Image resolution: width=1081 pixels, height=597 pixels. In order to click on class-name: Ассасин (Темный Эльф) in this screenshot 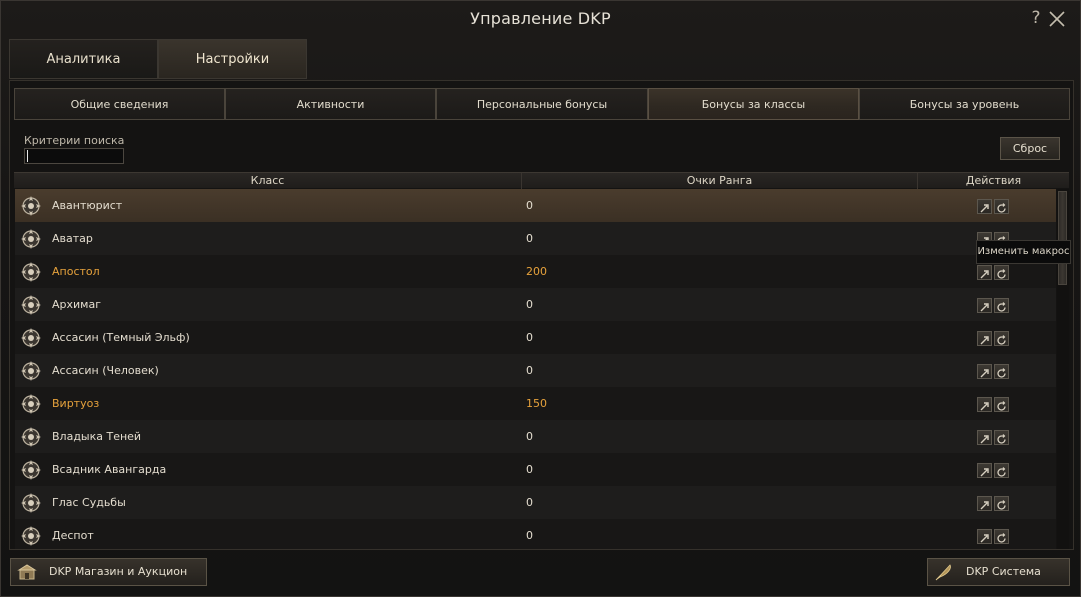, I will do `click(121, 337)`.